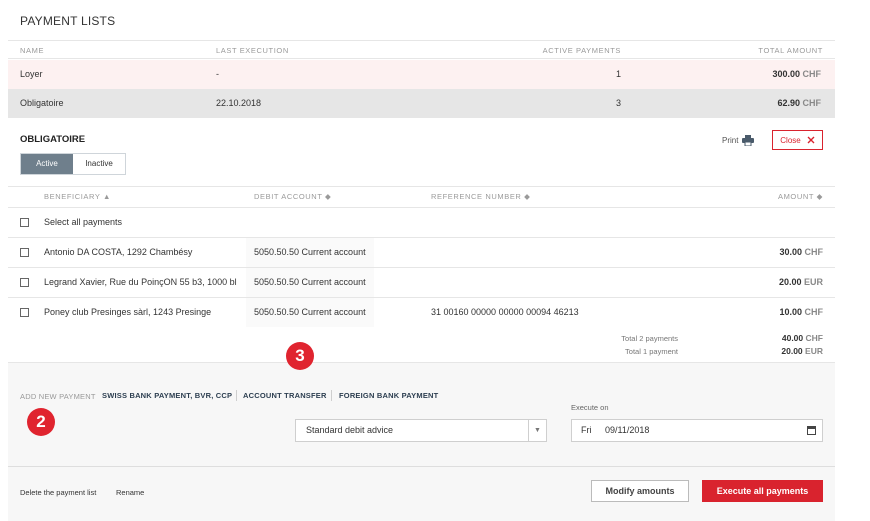  I want to click on print-button: Print, so click(738, 140).